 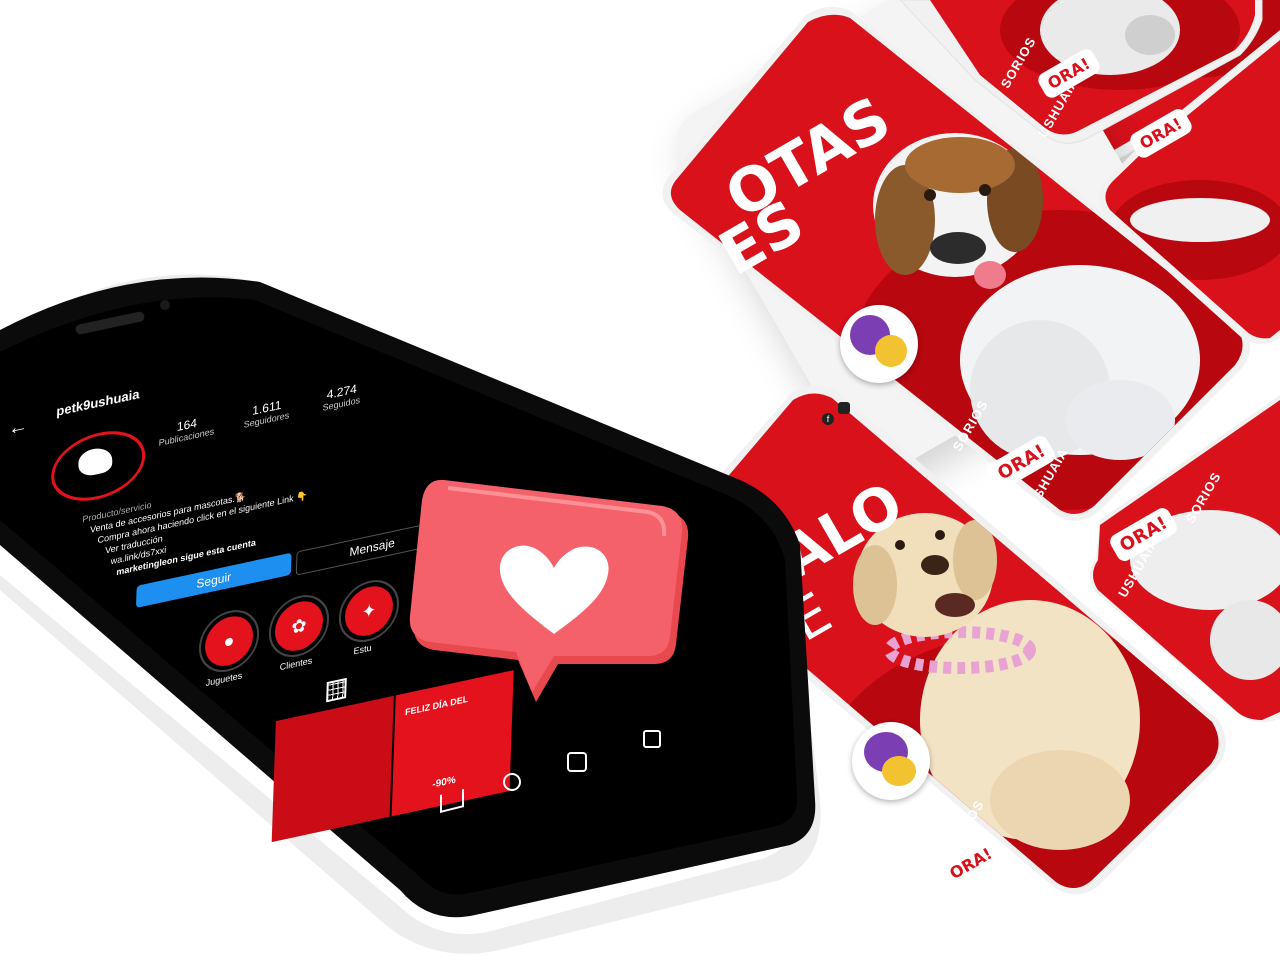 I want to click on highlight-estu: ✦, so click(x=368, y=611).